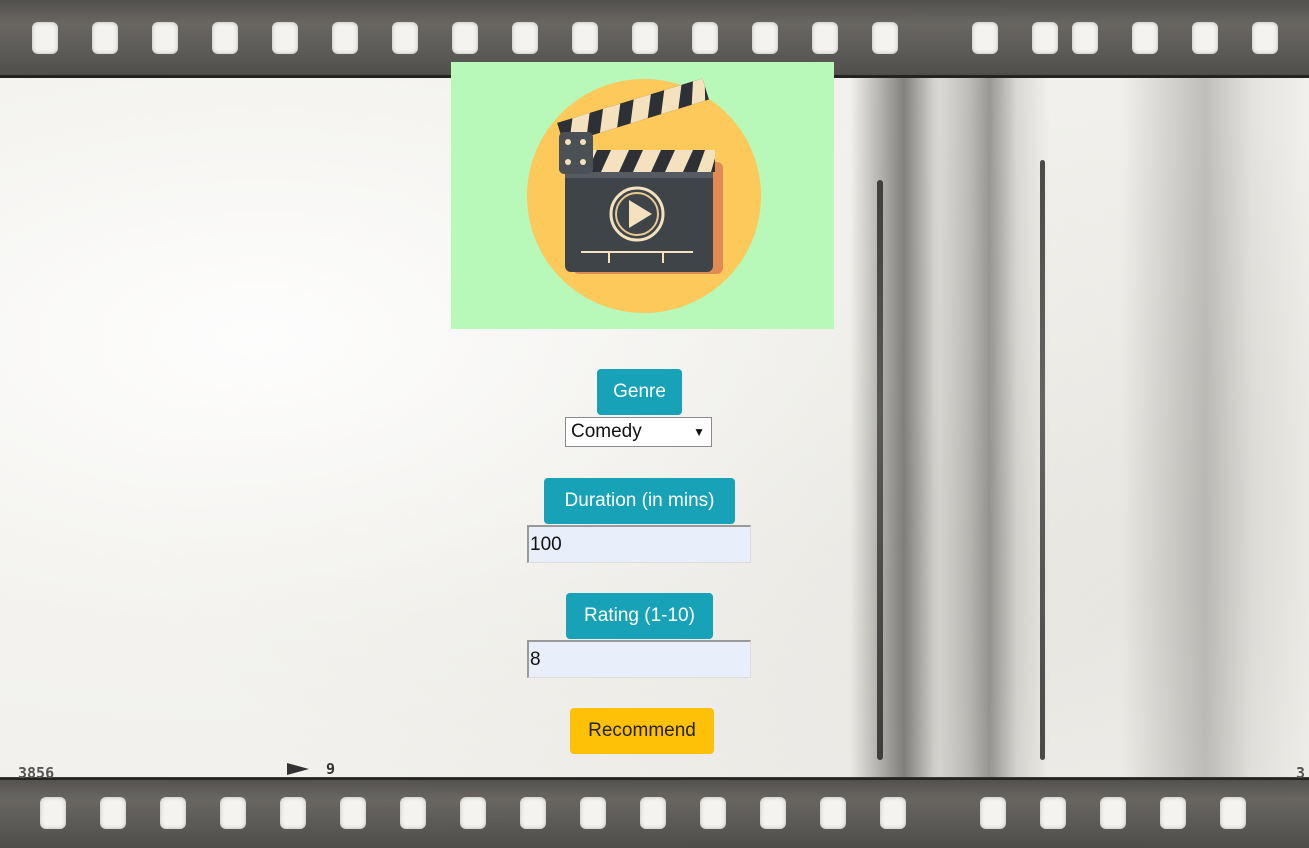  What do you see at coordinates (639, 544) in the screenshot?
I see `duration-input` at bounding box center [639, 544].